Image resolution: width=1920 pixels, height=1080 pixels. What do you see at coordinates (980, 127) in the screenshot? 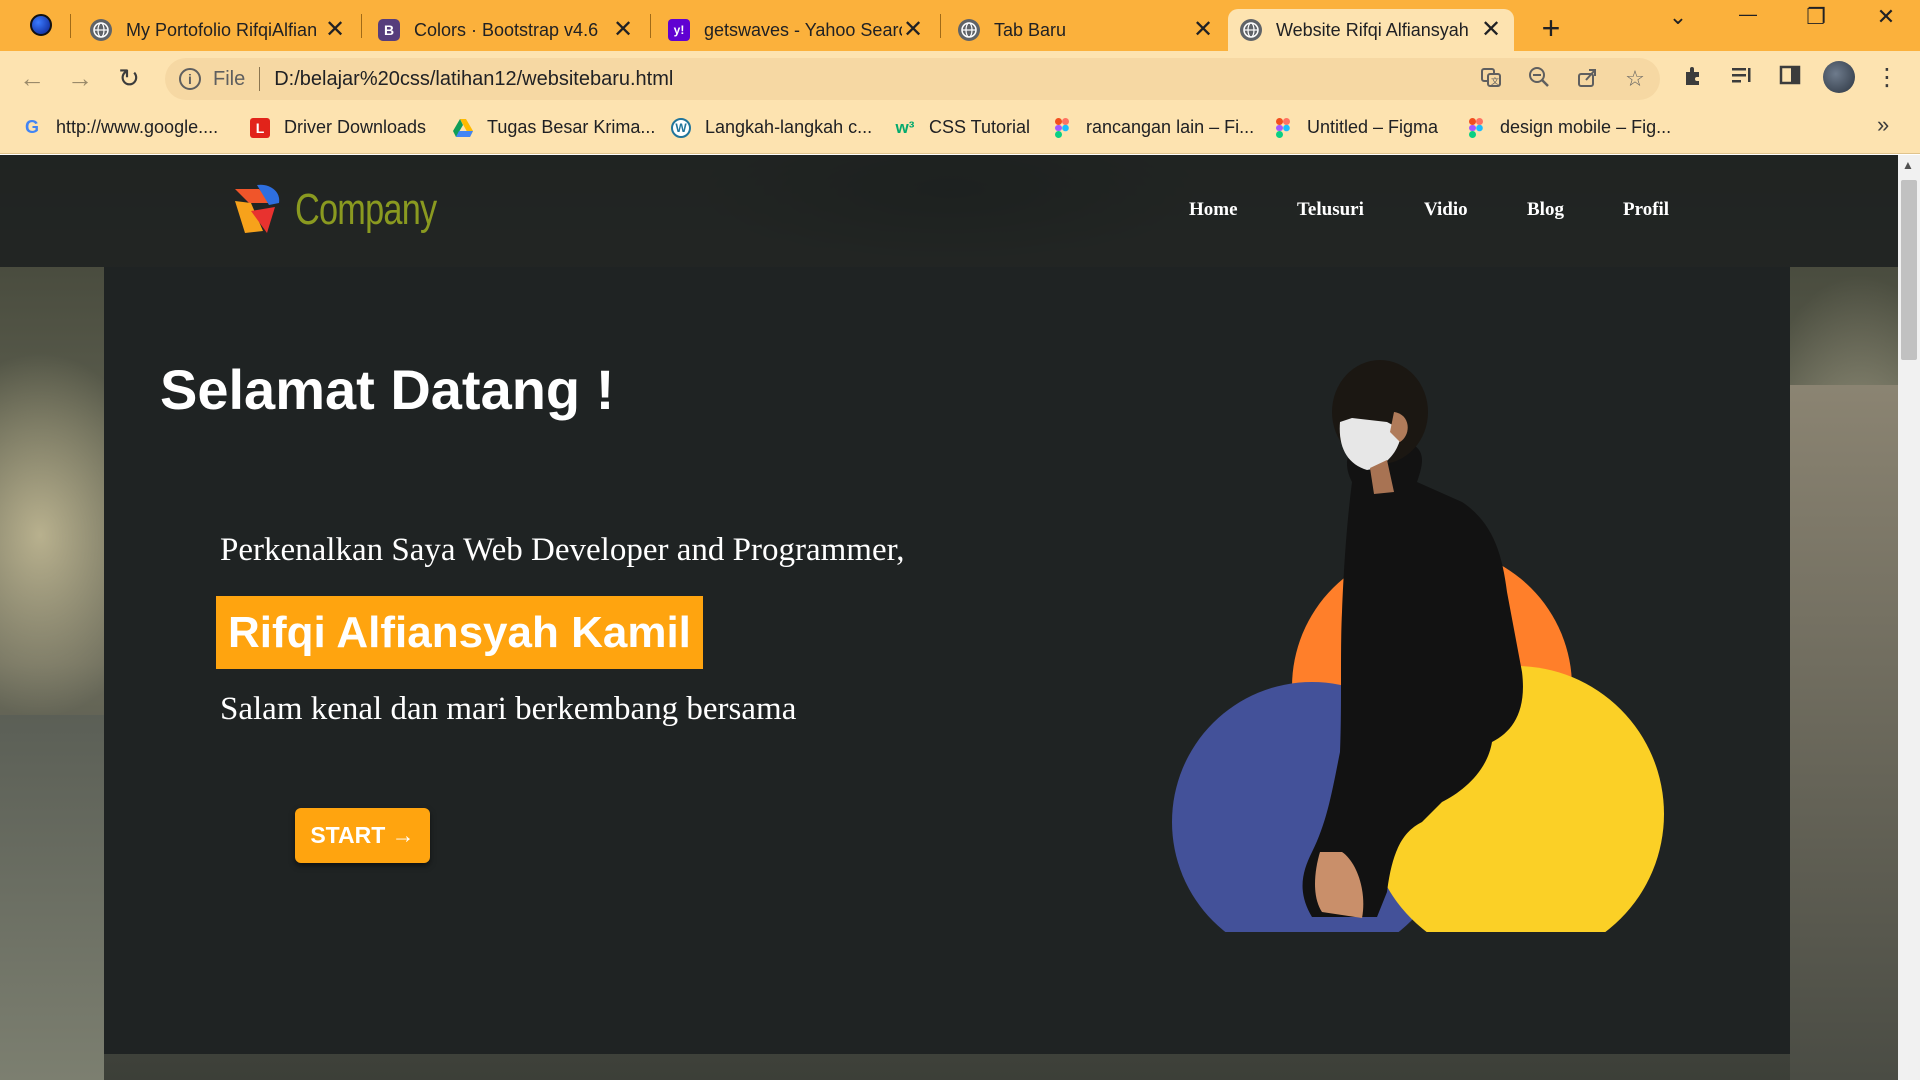
I see `bookmark-label: CSS Tutorial` at bounding box center [980, 127].